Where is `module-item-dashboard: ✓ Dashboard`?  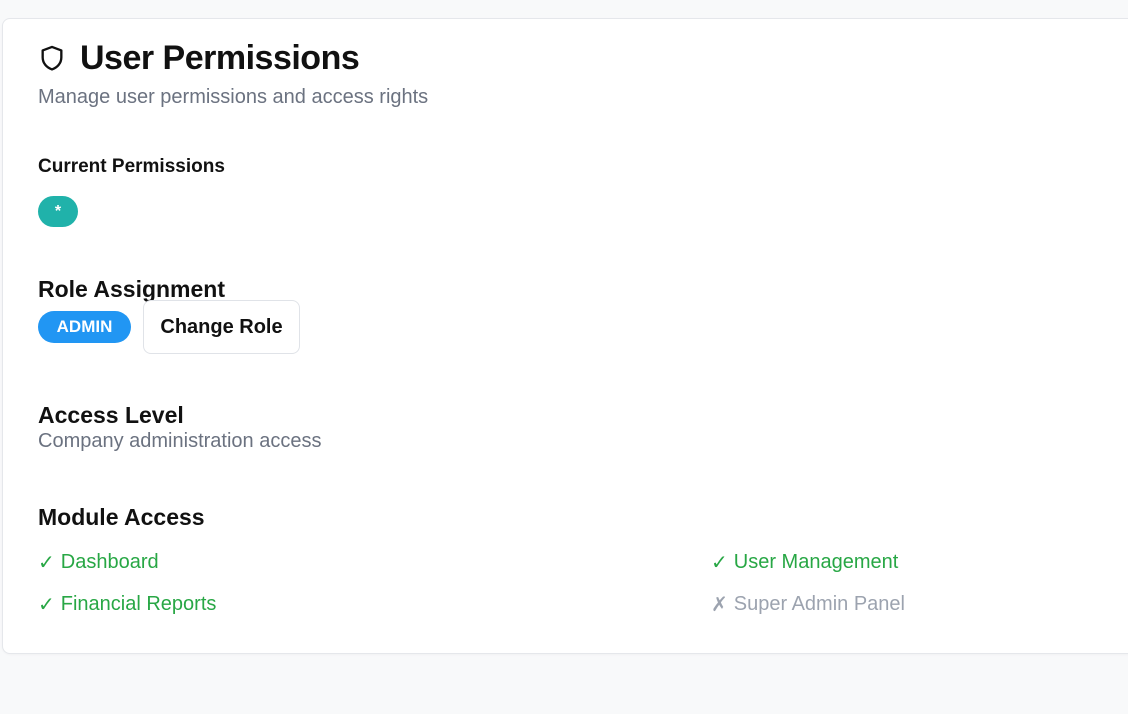 module-item-dashboard: ✓ Dashboard is located at coordinates (98, 562).